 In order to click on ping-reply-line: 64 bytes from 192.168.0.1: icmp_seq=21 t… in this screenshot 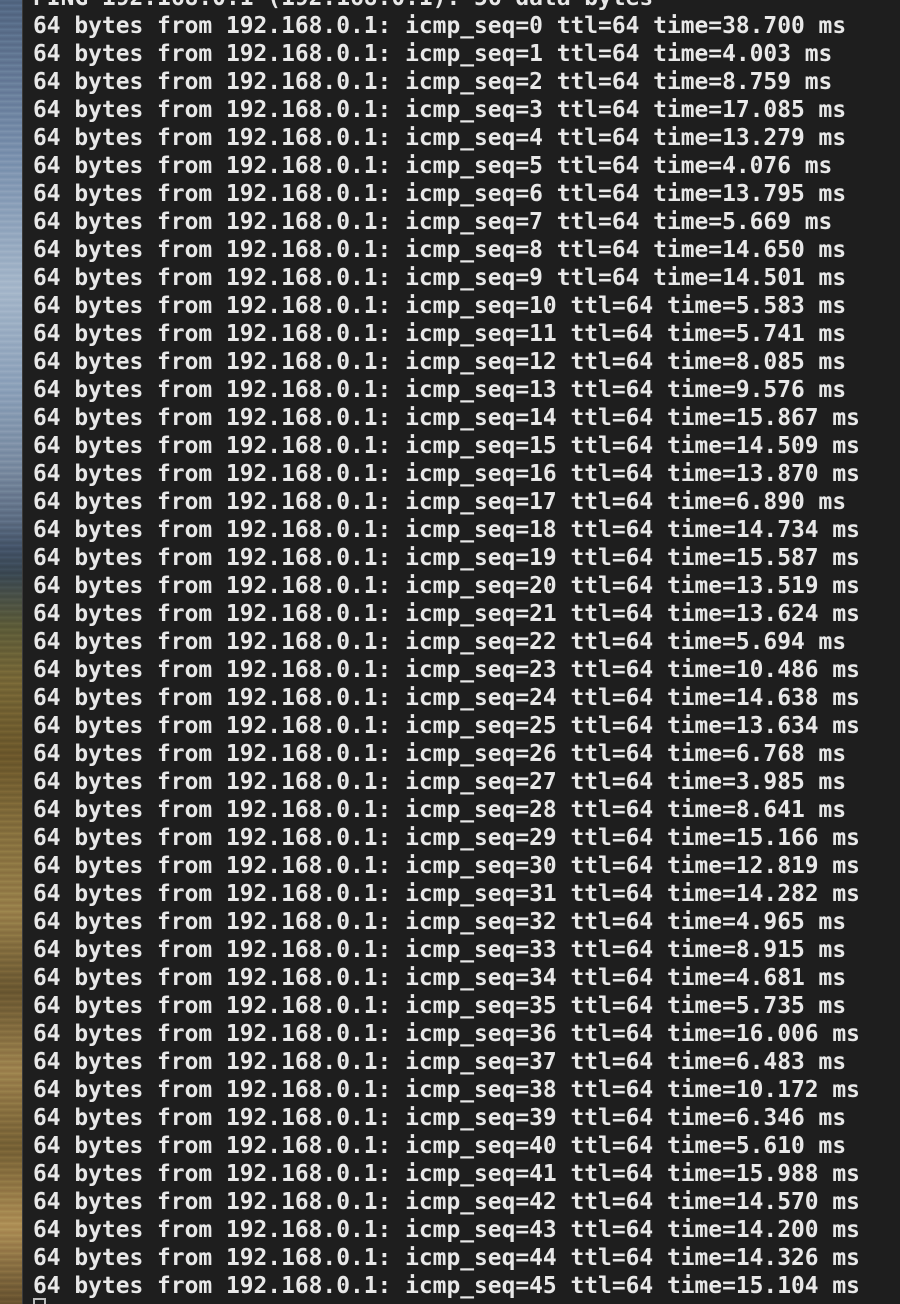, I will do `click(446, 614)`.